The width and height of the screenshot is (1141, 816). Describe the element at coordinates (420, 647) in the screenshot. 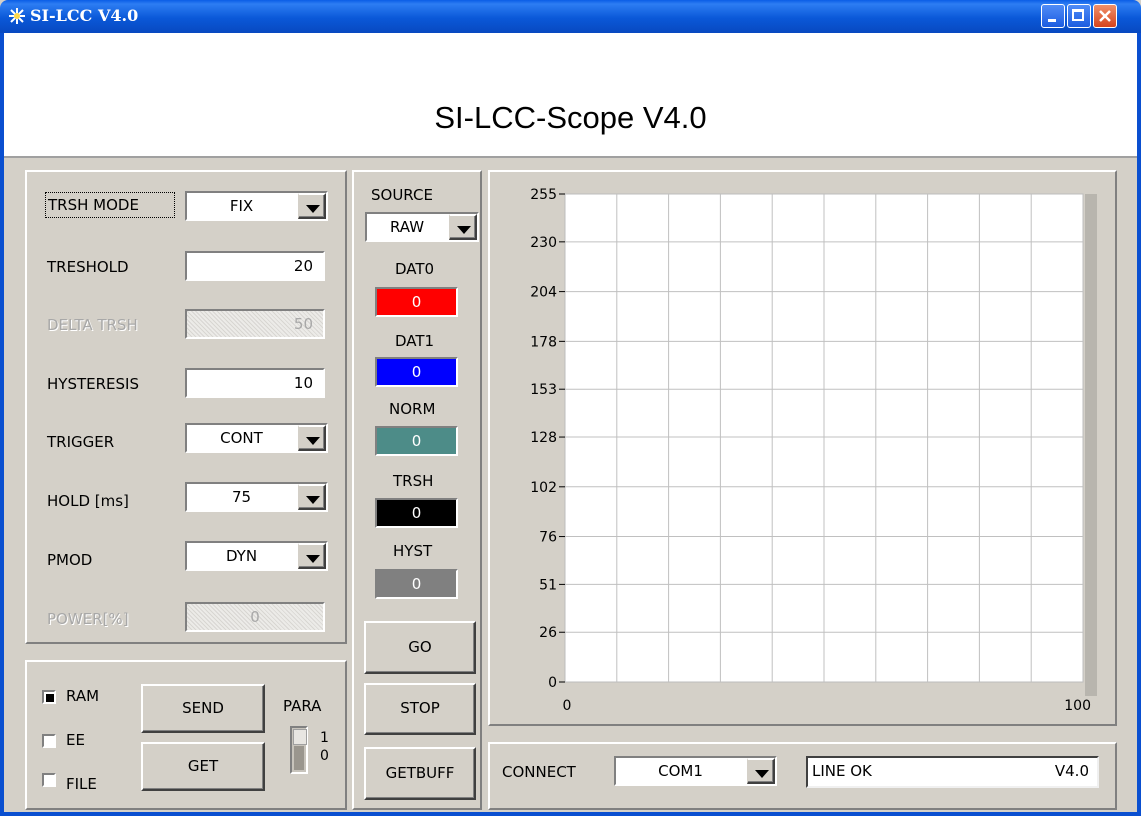

I see `go-button: GO` at that location.